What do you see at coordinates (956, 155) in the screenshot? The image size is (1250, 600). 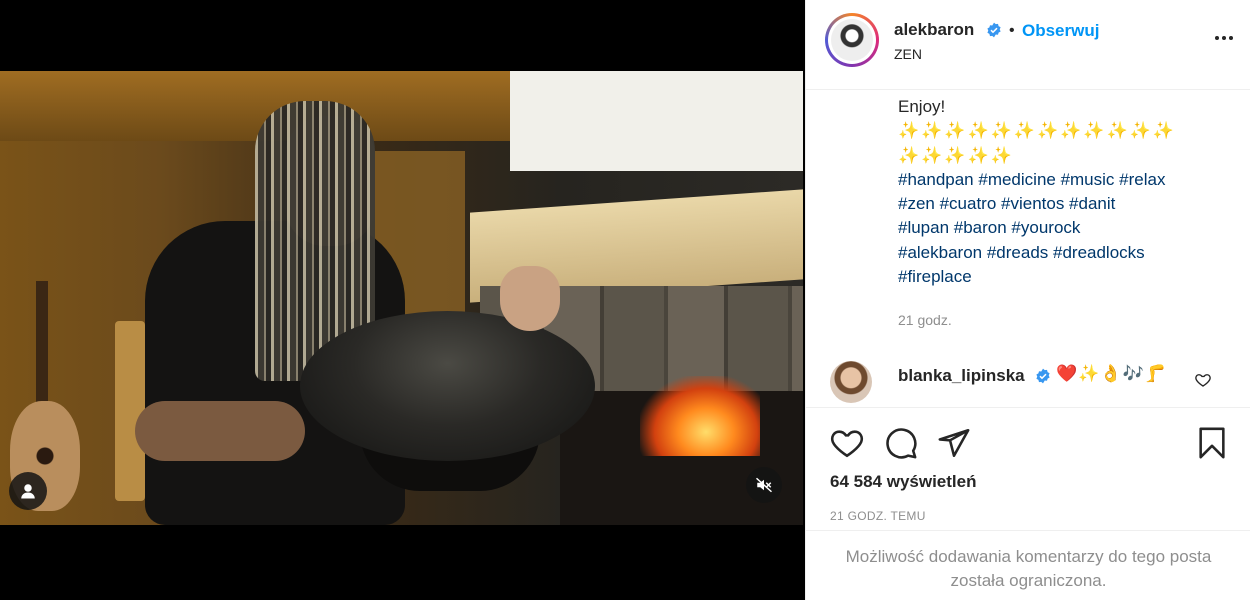 I see `caption-emoji-row: ✨✨✨✨✨` at bounding box center [956, 155].